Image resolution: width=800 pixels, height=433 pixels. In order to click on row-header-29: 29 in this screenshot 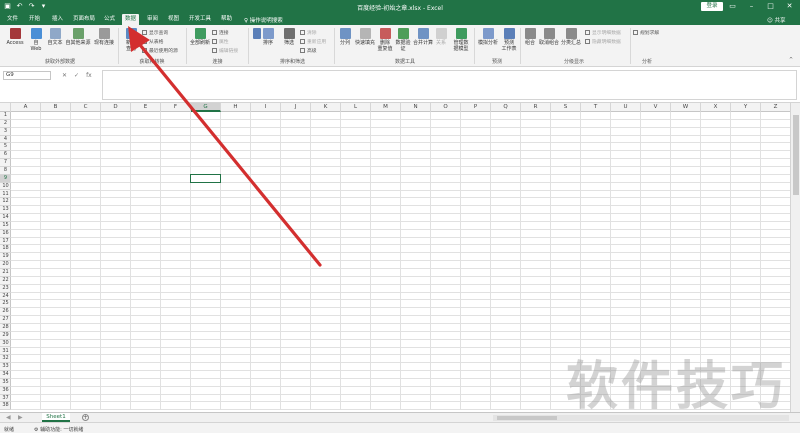, I will do `click(5, 336)`.